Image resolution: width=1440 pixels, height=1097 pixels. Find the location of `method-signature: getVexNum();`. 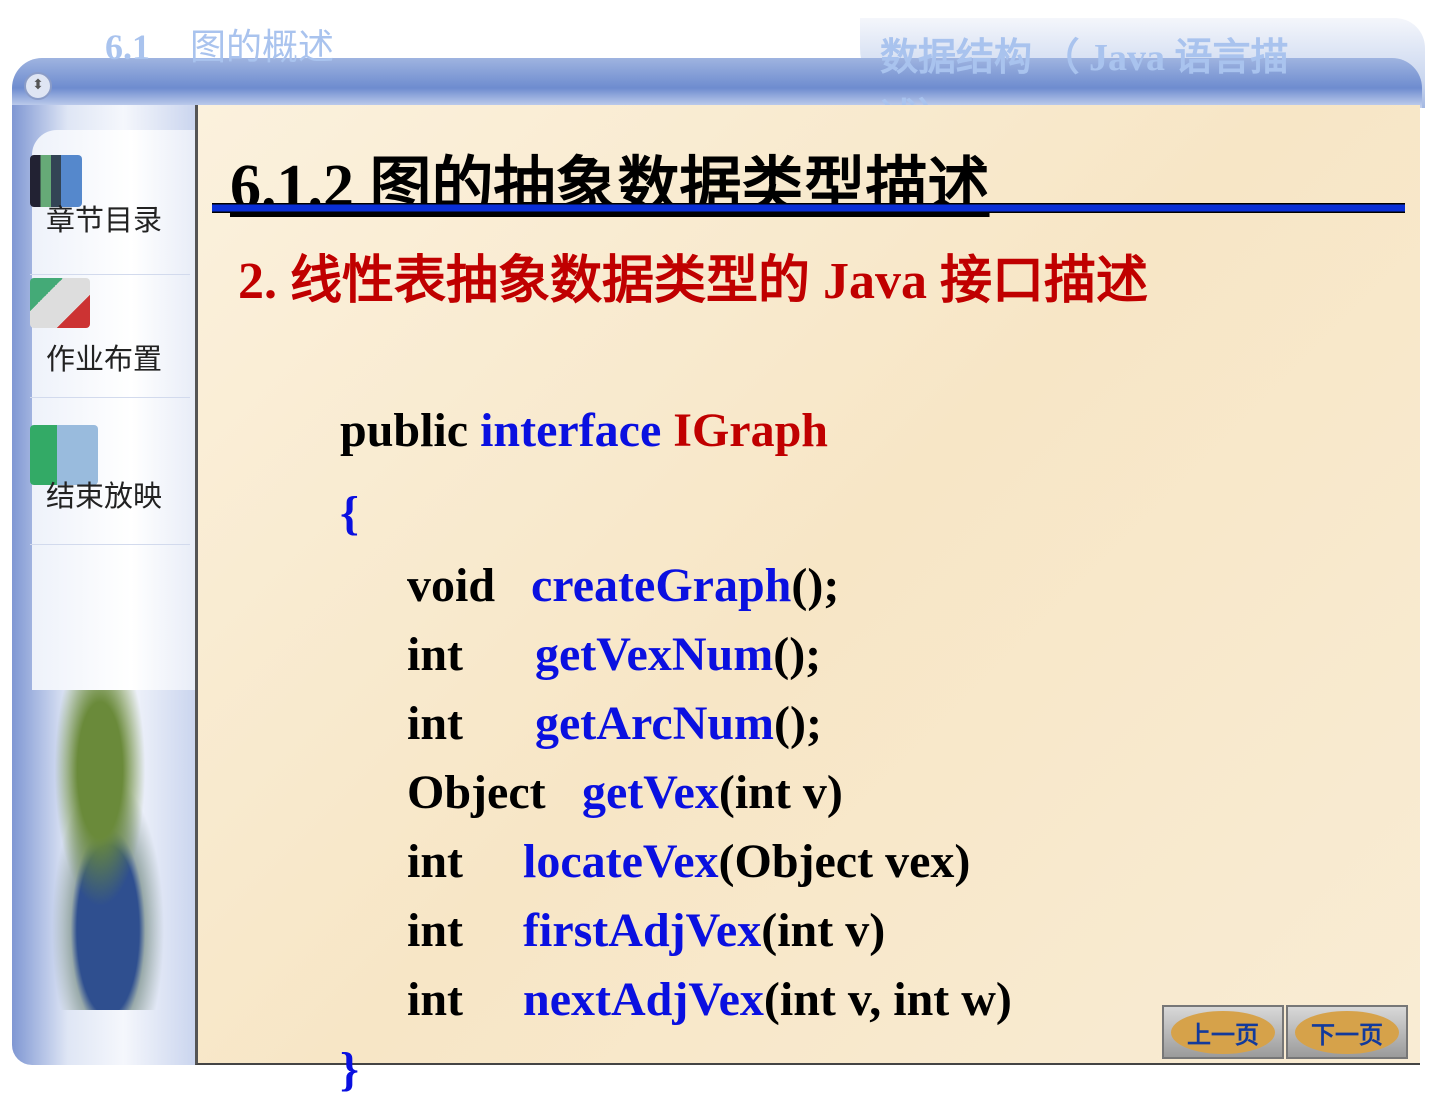

method-signature: getVexNum(); is located at coordinates (678, 654).